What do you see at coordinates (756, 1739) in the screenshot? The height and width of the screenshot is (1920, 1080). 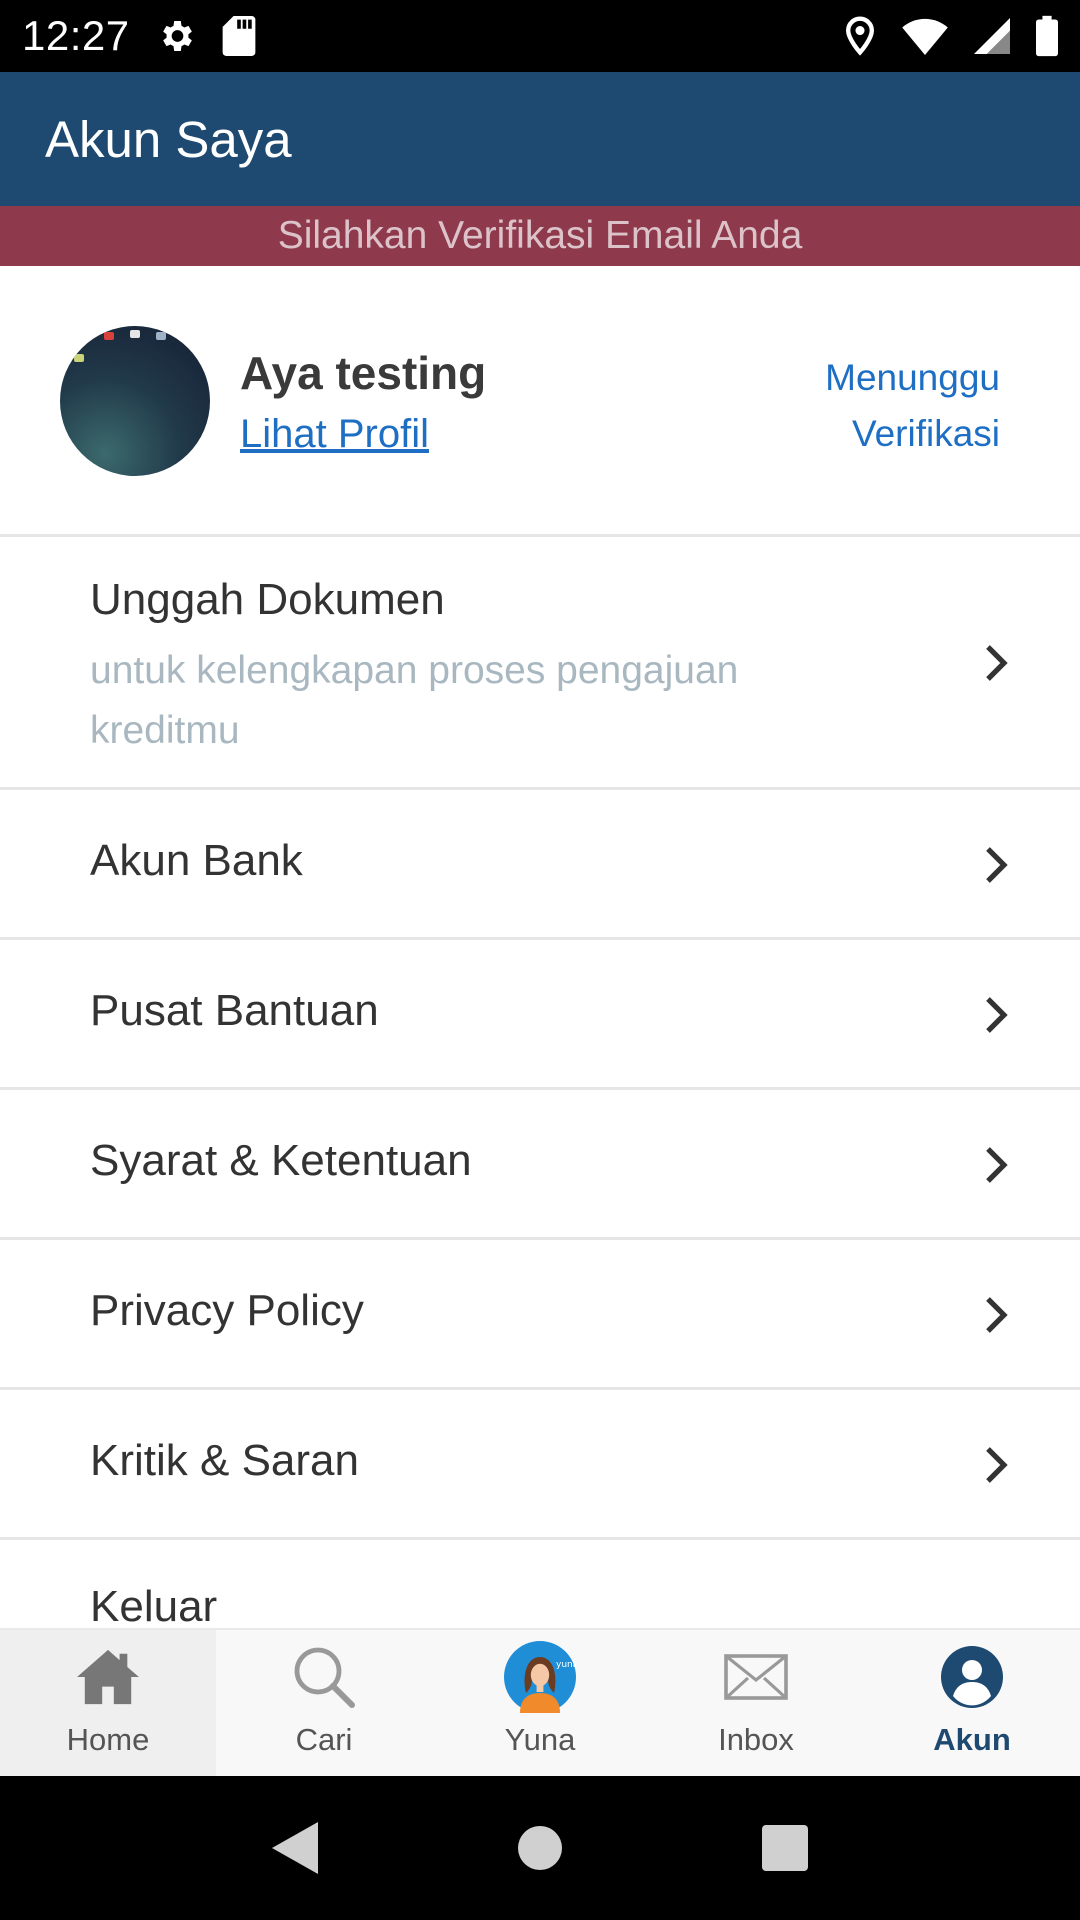 I see `nav-tab-label: Inbox` at bounding box center [756, 1739].